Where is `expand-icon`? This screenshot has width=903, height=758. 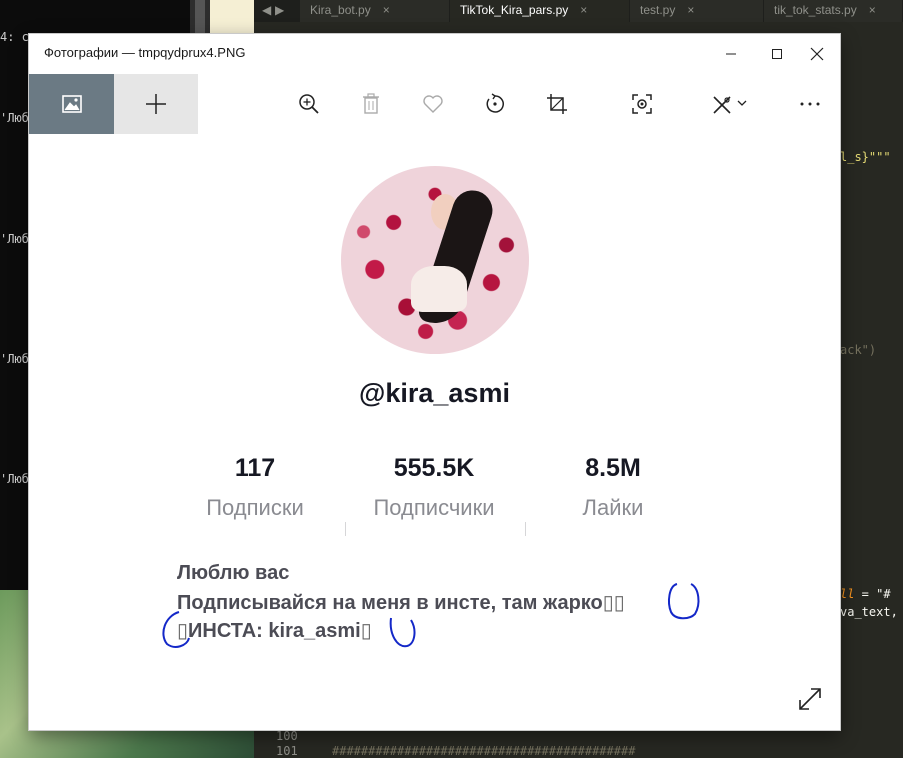 expand-icon is located at coordinates (810, 699).